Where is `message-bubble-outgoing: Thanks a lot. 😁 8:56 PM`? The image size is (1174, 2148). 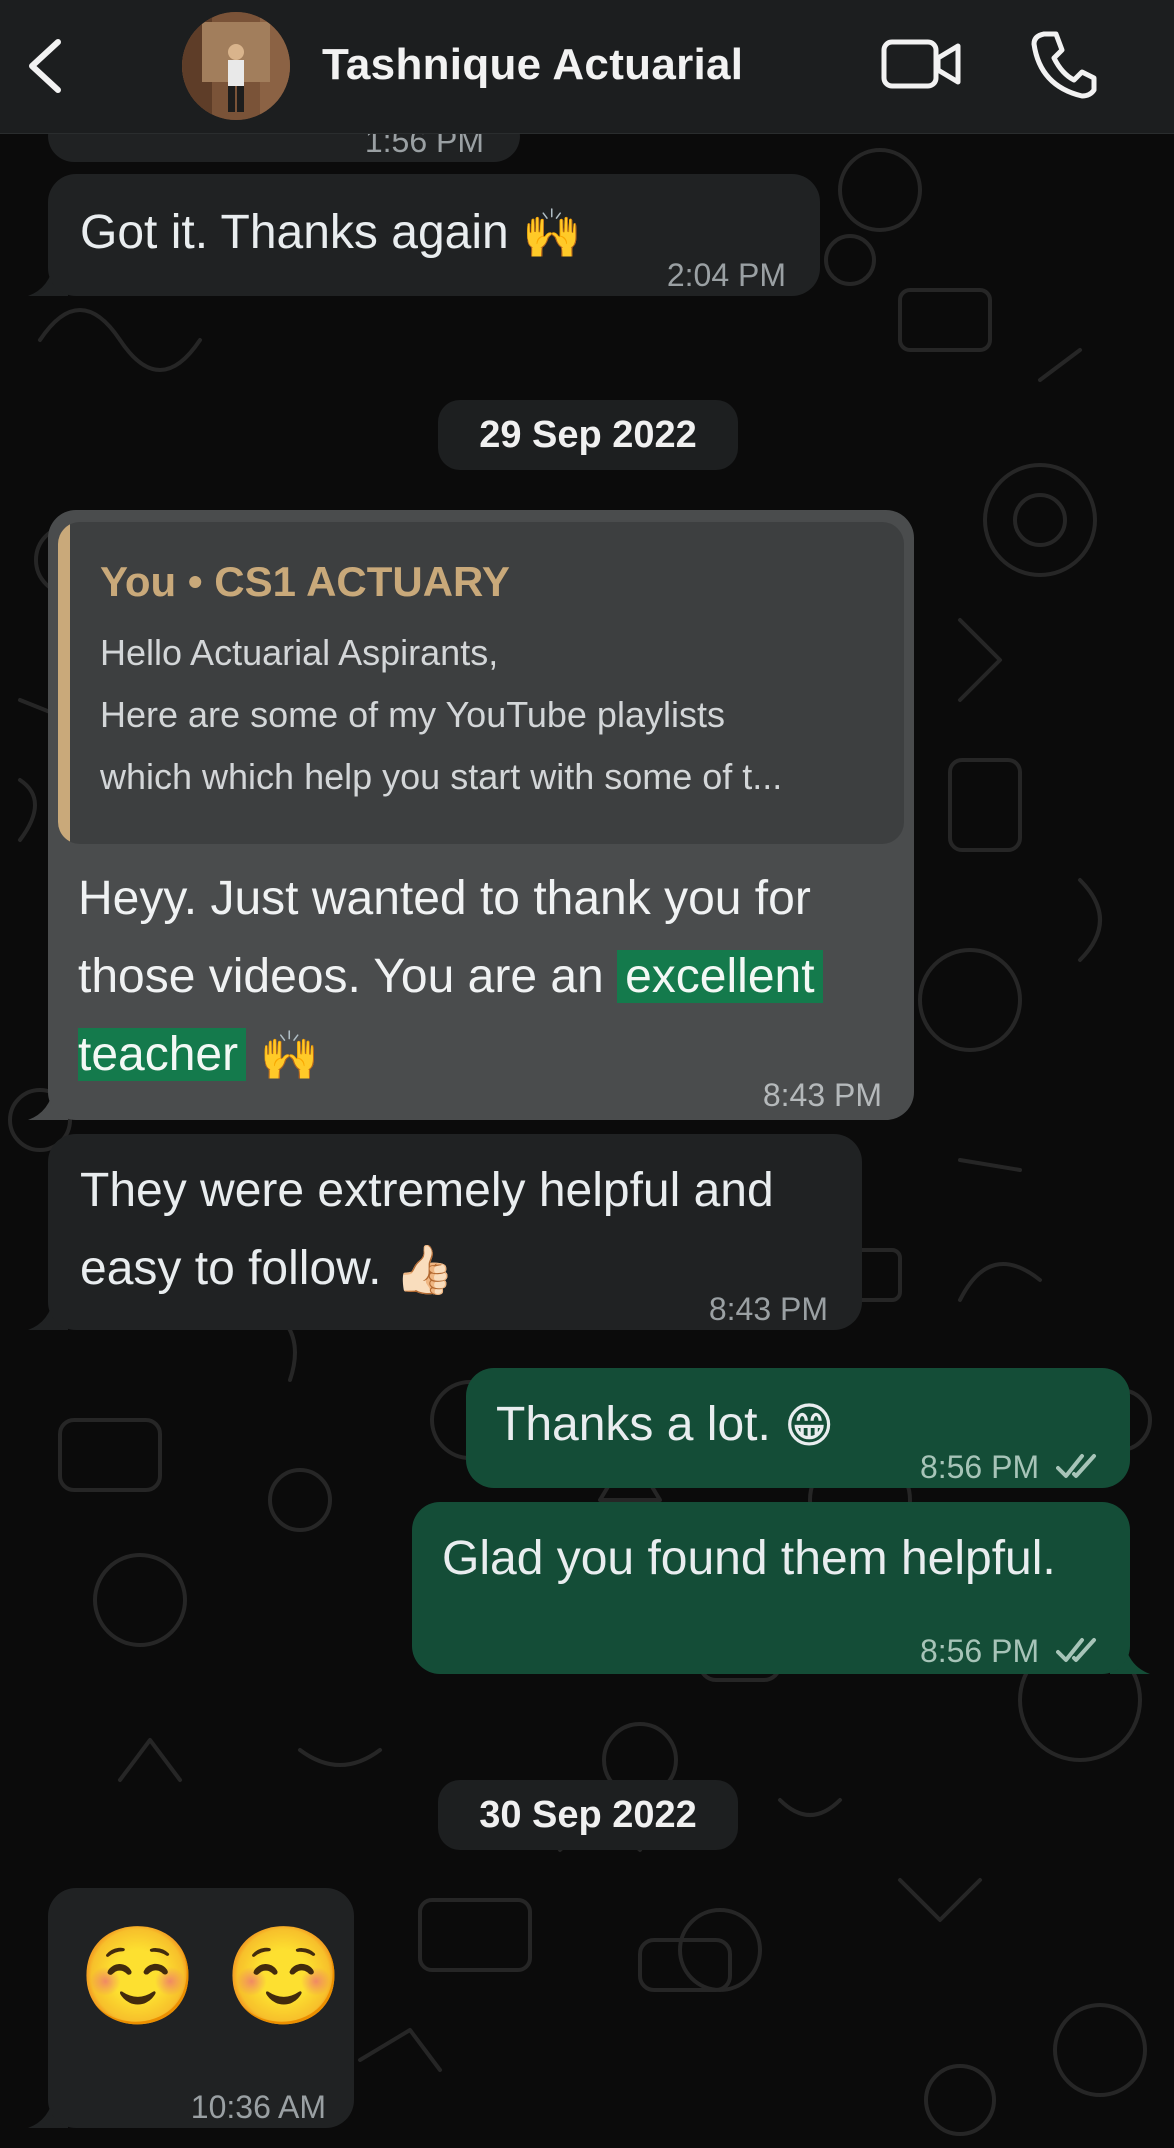
message-bubble-outgoing: Thanks a lot. 😁 8:56 PM is located at coordinates (798, 1428).